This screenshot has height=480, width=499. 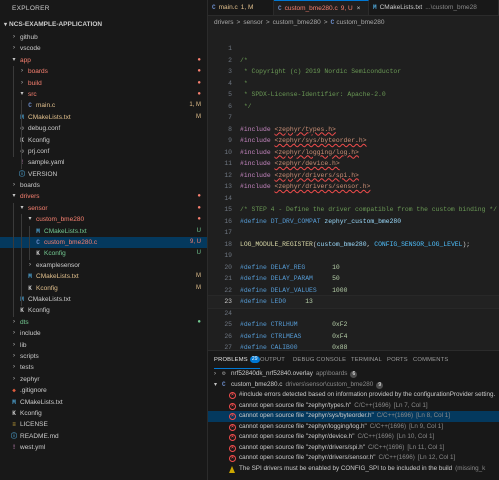 What do you see at coordinates (103, 379) in the screenshot?
I see `tree-item: › zephyr` at bounding box center [103, 379].